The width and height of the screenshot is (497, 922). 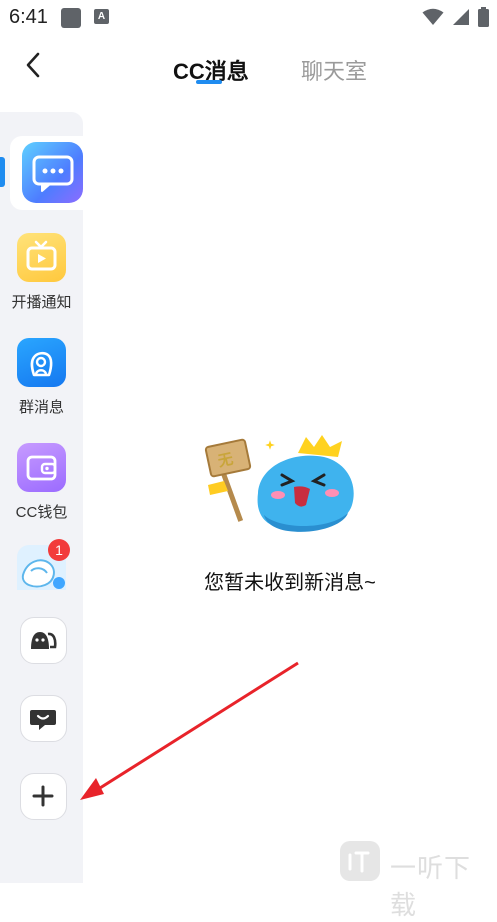 What do you see at coordinates (41, 512) in the screenshot?
I see `sidebar-item-label: CC钱包` at bounding box center [41, 512].